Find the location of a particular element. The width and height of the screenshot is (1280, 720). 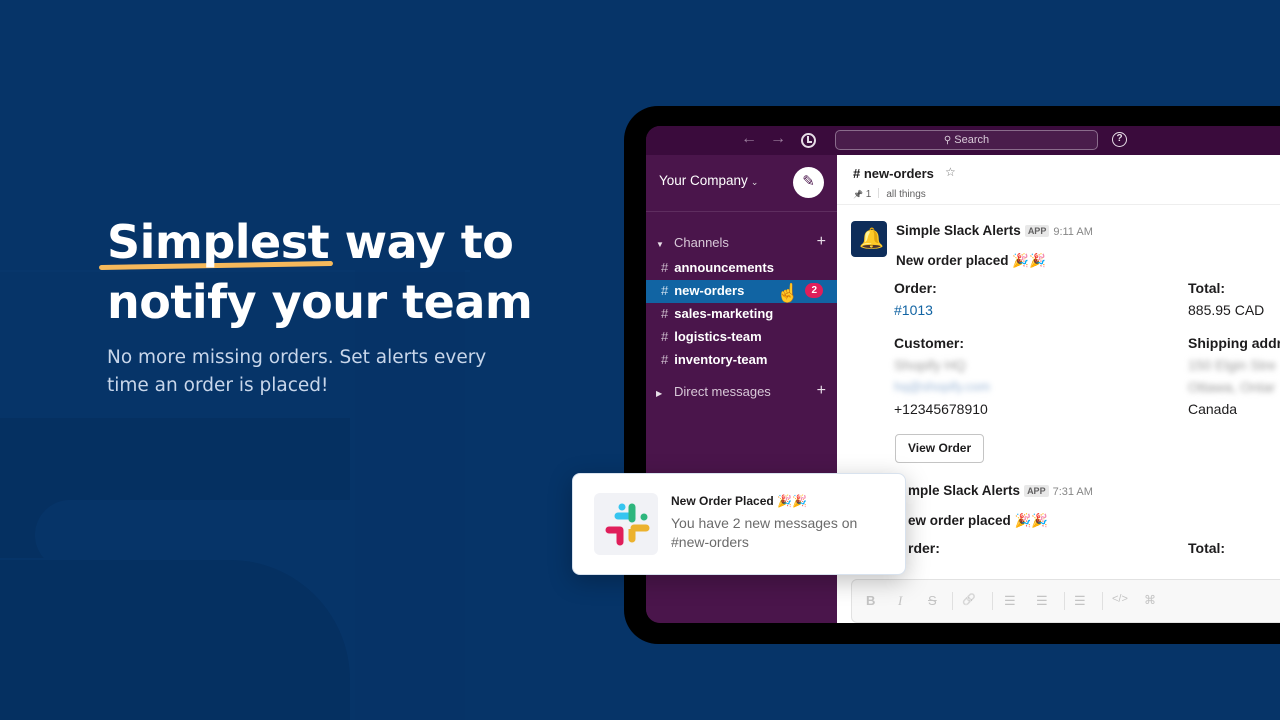

message-title: ew order placed 🎉🎉 is located at coordinates (978, 520).